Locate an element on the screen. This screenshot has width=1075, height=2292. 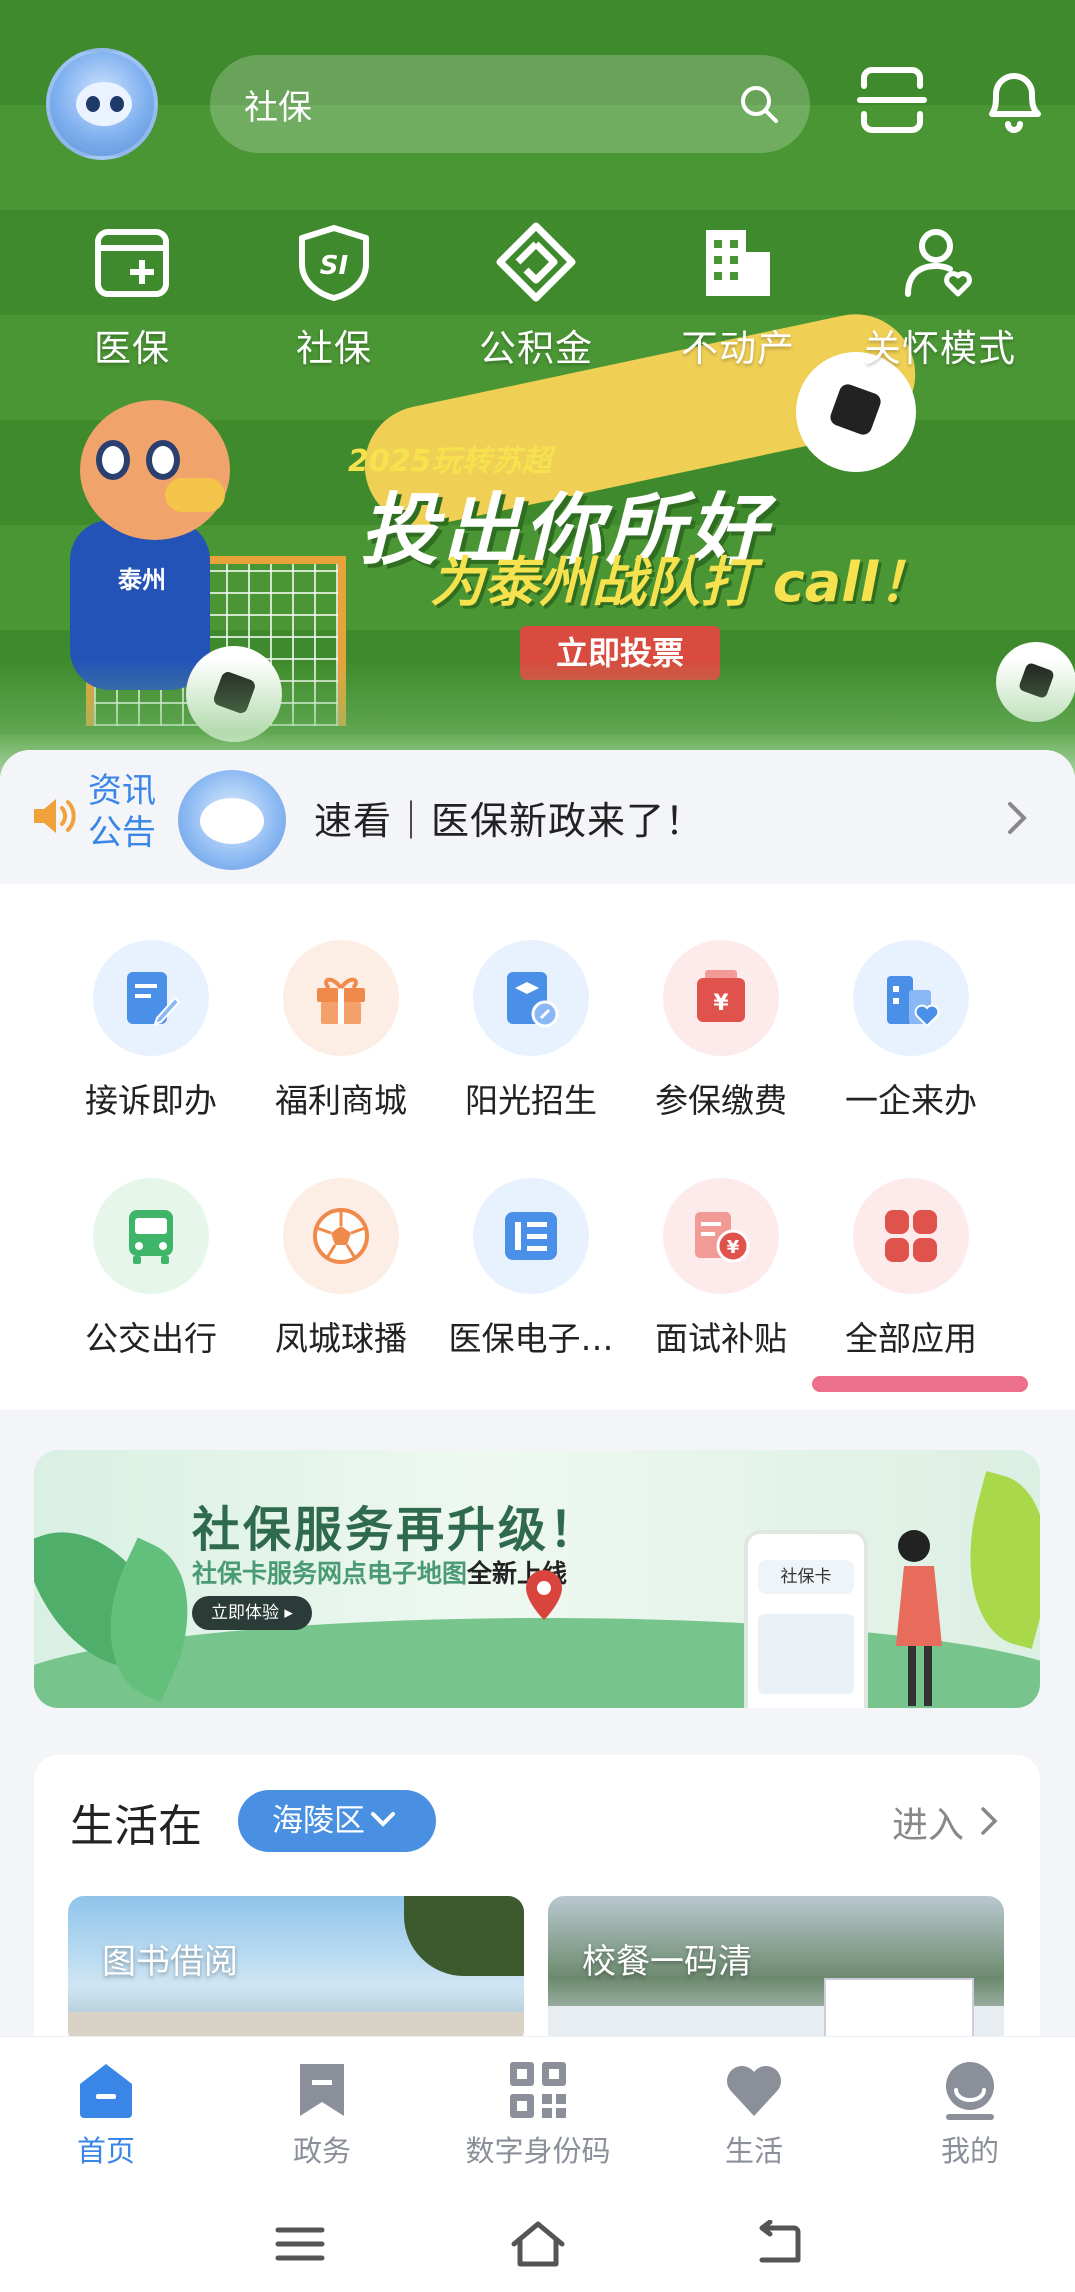
life-card-label: 校餐一码清 is located at coordinates (667, 1962).